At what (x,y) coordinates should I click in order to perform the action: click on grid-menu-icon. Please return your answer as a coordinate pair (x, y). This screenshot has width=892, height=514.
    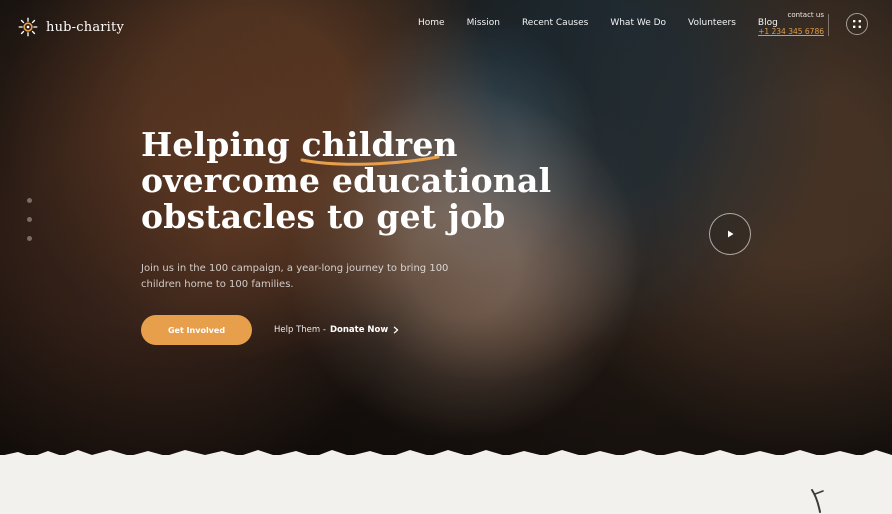
    Looking at the image, I should click on (857, 24).